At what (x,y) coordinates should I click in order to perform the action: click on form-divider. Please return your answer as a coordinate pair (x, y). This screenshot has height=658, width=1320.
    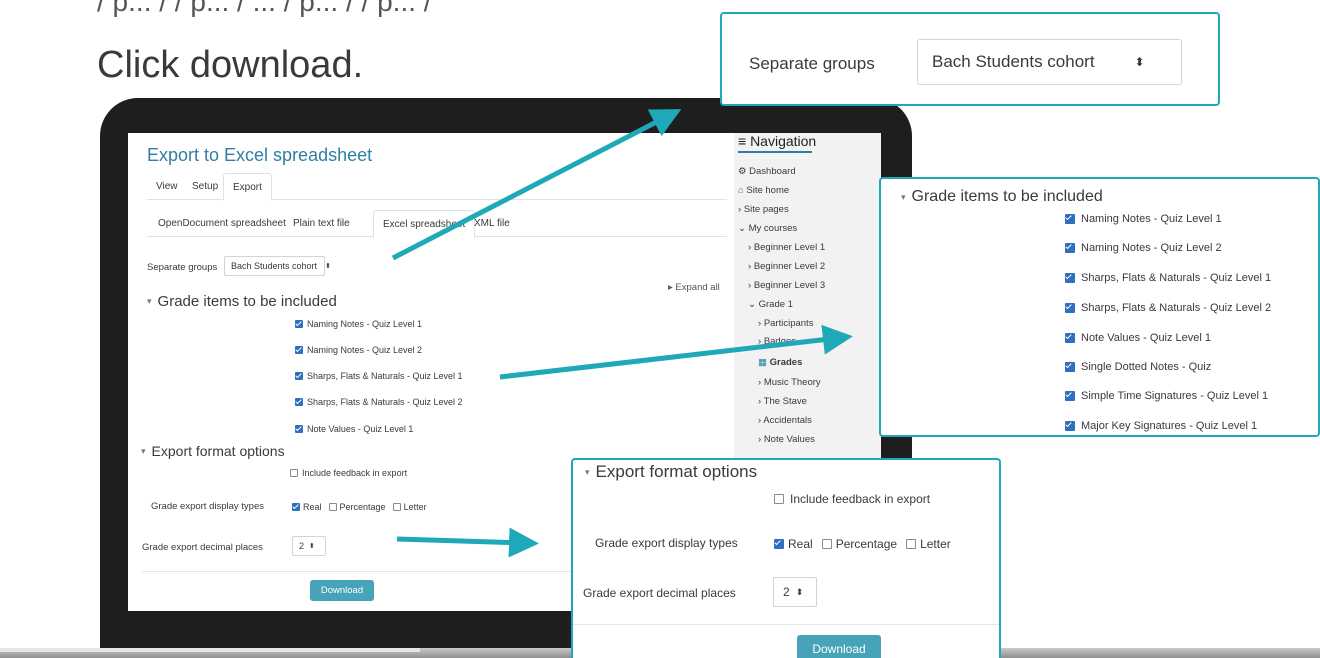
    Looking at the image, I should click on (786, 624).